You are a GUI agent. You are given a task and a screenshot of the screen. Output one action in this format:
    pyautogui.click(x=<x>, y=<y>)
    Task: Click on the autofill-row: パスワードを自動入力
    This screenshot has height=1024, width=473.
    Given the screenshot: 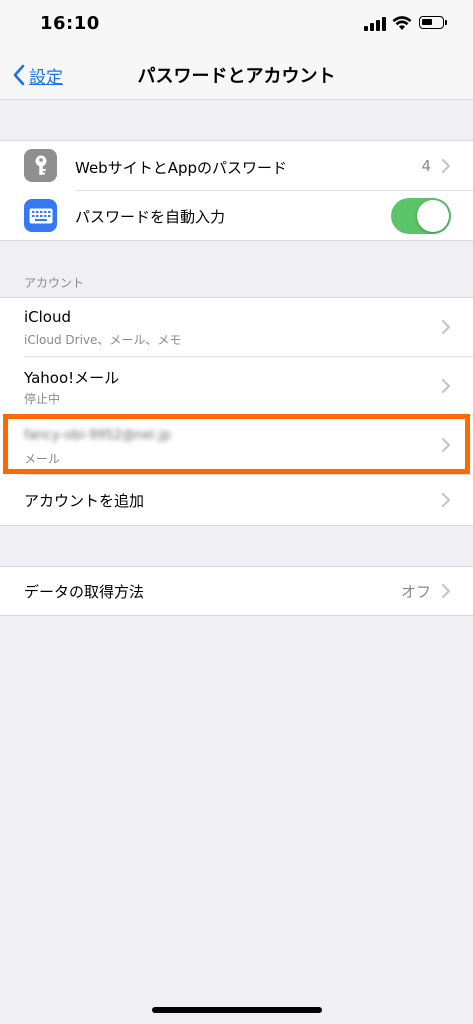 What is the action you would take?
    pyautogui.click(x=236, y=215)
    